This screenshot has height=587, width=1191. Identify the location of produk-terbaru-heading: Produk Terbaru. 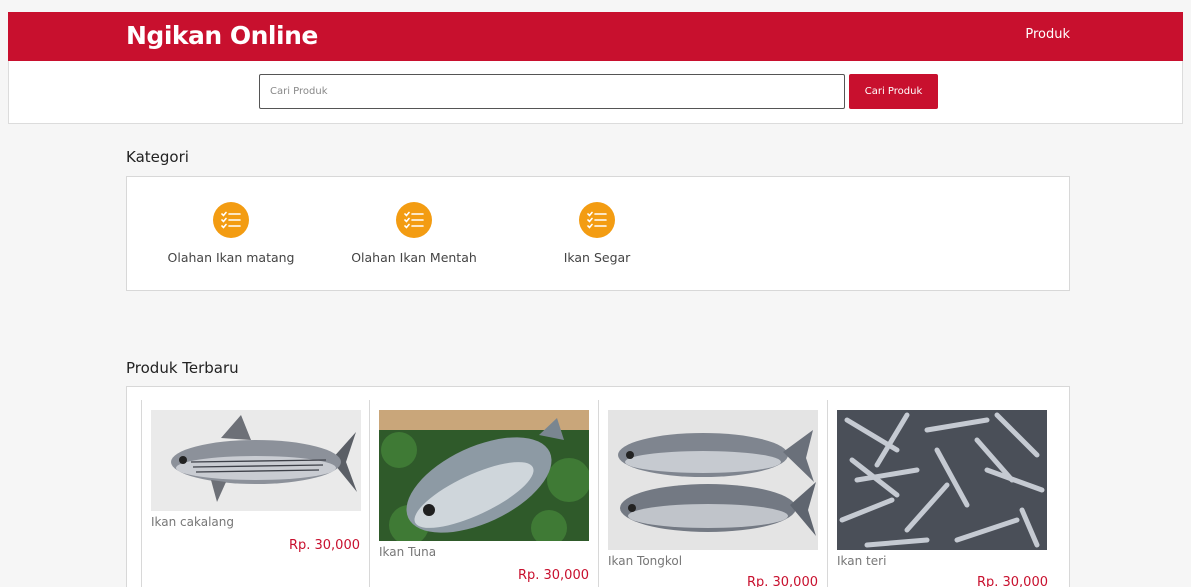
(182, 368).